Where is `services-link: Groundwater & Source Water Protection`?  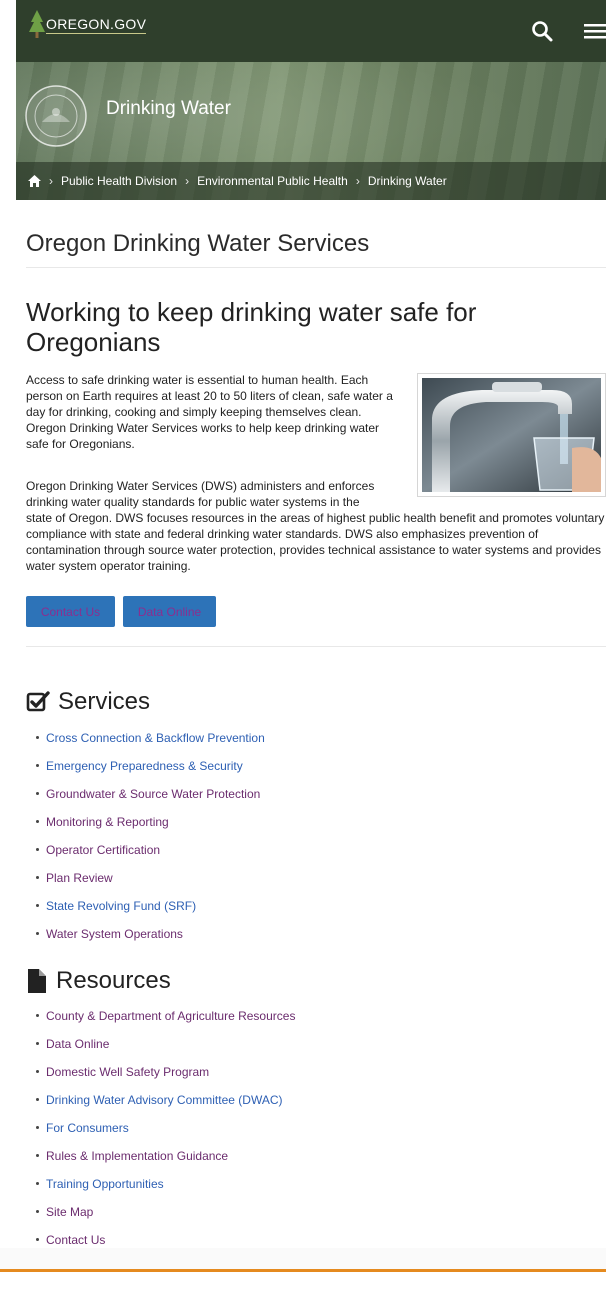
services-link: Groundwater & Source Water Protection is located at coordinates (153, 794).